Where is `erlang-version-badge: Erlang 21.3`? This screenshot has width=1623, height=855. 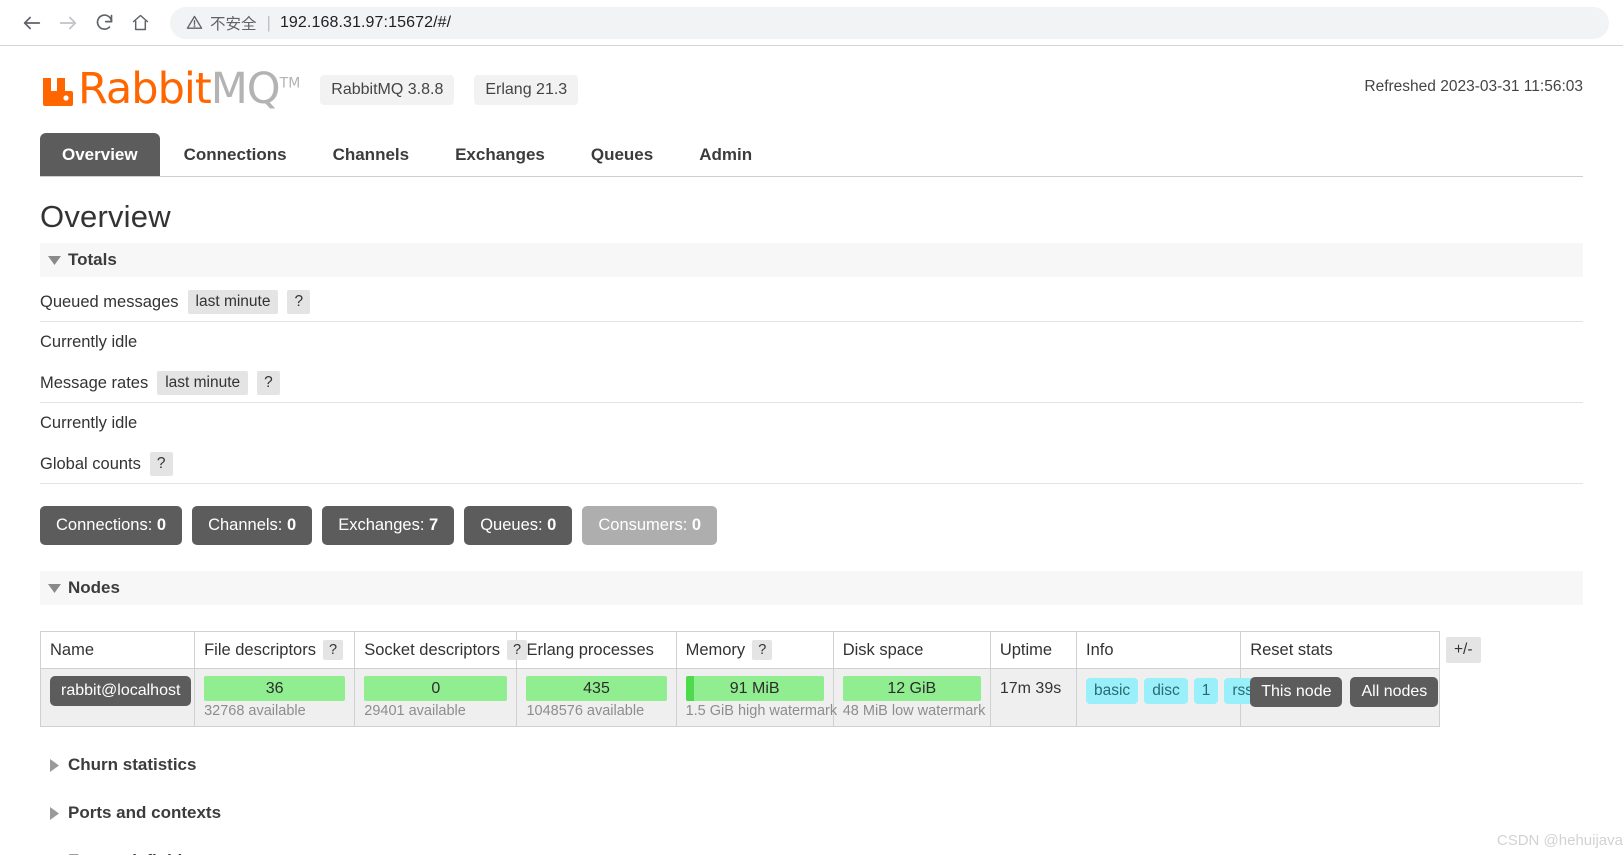
erlang-version-badge: Erlang 21.3 is located at coordinates (526, 89).